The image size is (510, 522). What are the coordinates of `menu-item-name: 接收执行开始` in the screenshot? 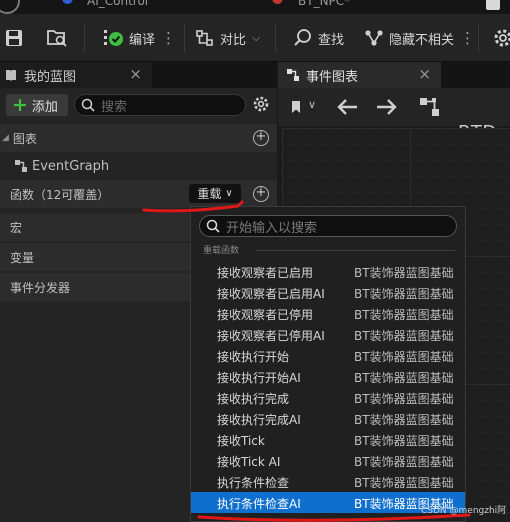 It's located at (253, 357).